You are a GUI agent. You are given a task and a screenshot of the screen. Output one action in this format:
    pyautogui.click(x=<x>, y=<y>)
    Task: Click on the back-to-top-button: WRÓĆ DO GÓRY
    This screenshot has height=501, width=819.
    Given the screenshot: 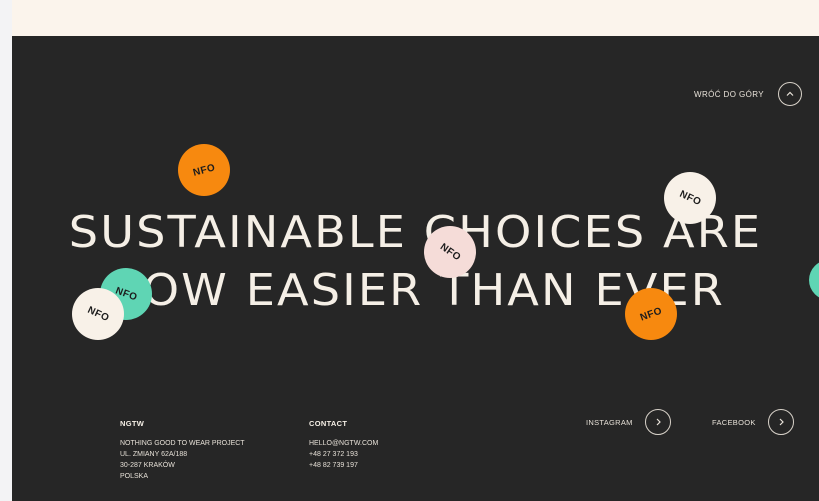 What is the action you would take?
    pyautogui.click(x=748, y=94)
    